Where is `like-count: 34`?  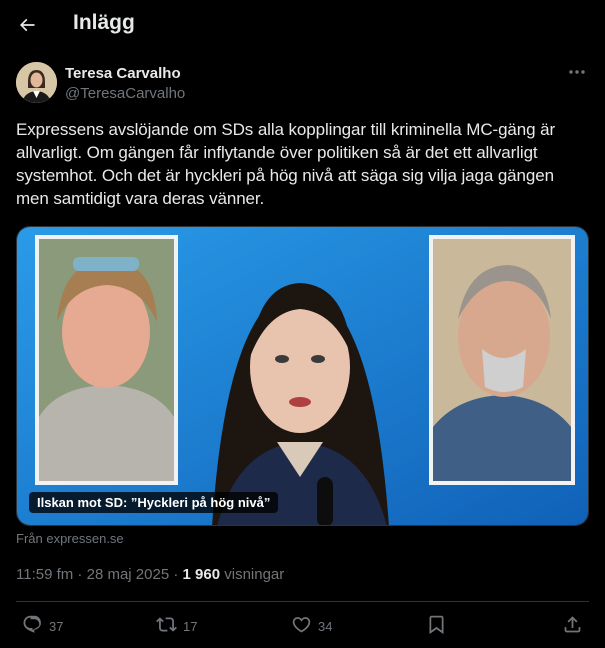 like-count: 34 is located at coordinates (325, 626).